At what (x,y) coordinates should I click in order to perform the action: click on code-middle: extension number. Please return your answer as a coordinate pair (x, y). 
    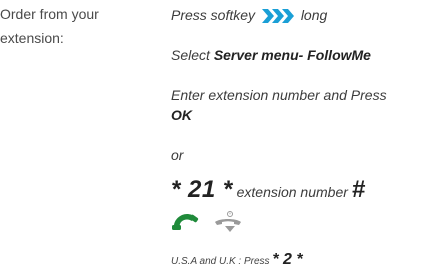
    Looking at the image, I should click on (292, 192).